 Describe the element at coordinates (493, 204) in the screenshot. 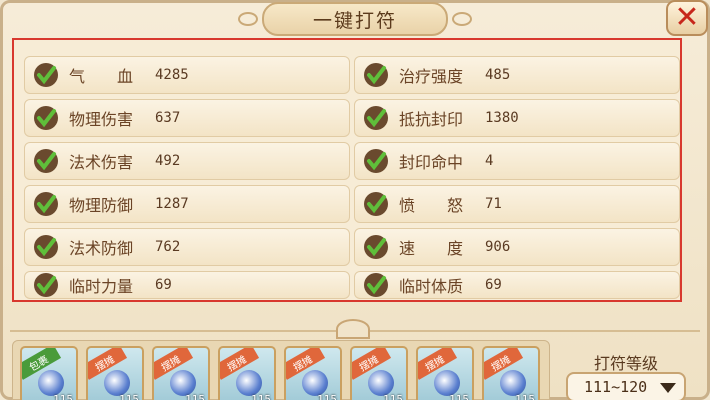

I see `stat-value: 71` at that location.